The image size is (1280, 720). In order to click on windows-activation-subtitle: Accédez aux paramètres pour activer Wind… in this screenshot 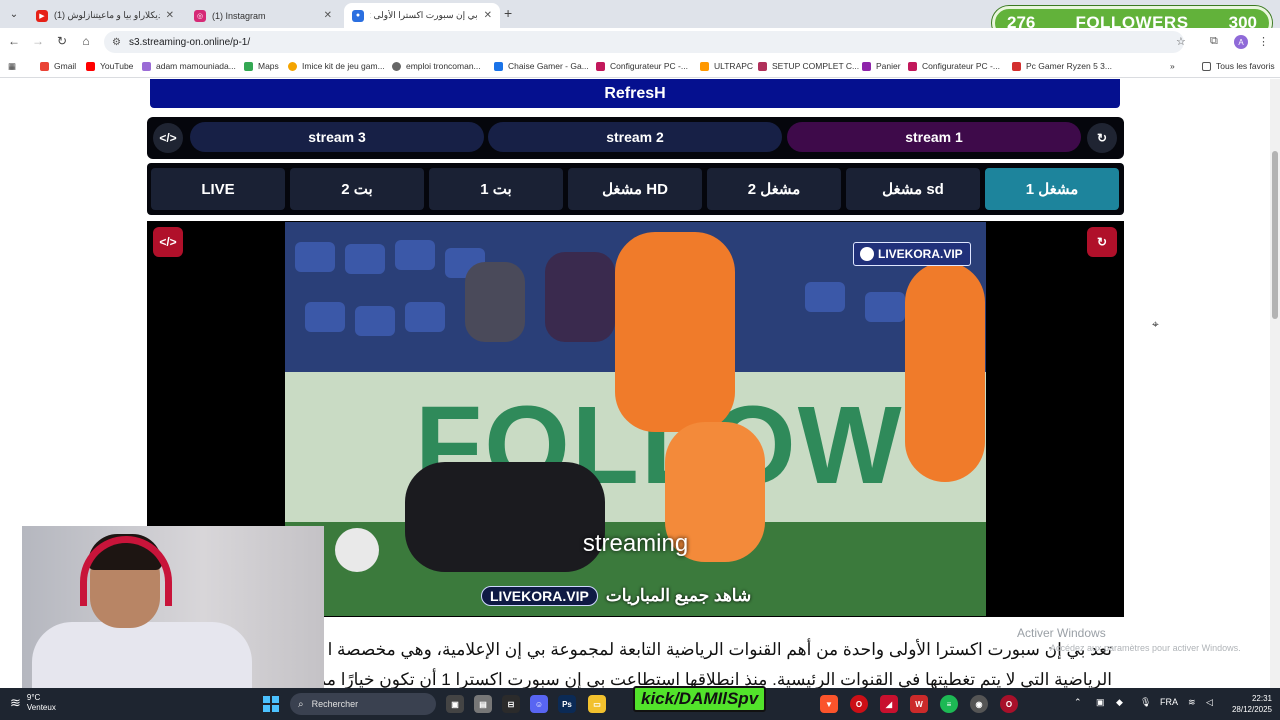, I will do `click(1145, 648)`.